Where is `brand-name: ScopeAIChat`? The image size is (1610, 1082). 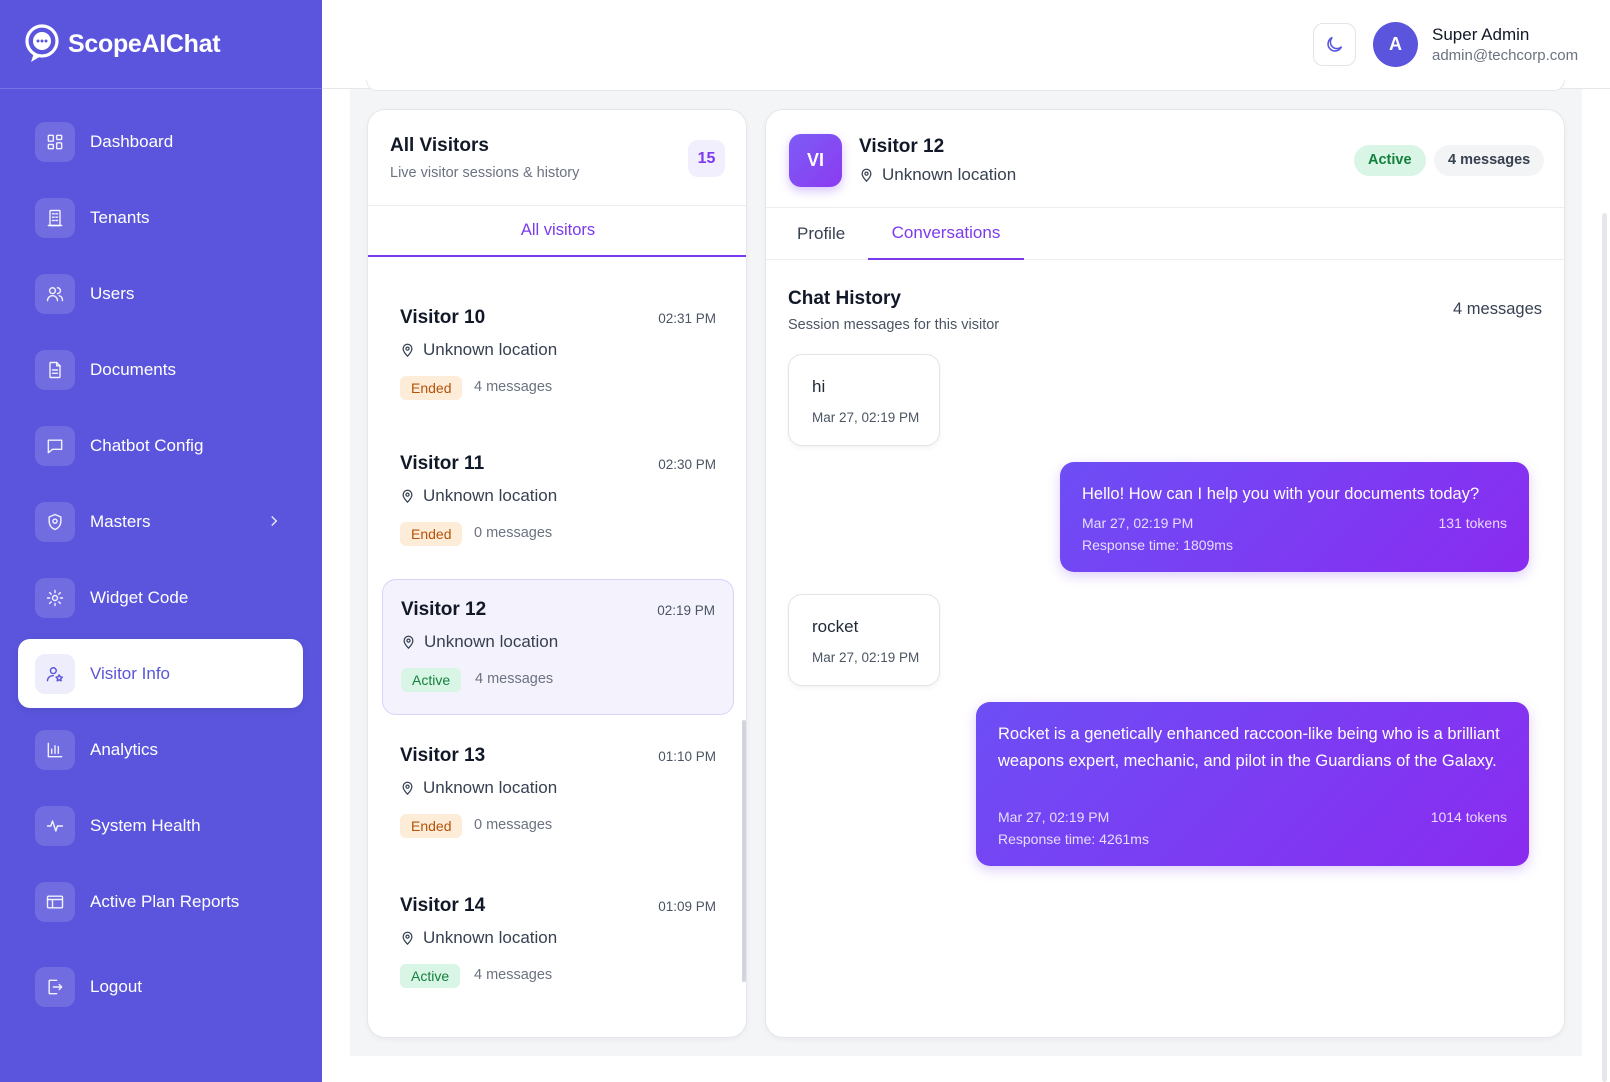 brand-name: ScopeAIChat is located at coordinates (144, 43).